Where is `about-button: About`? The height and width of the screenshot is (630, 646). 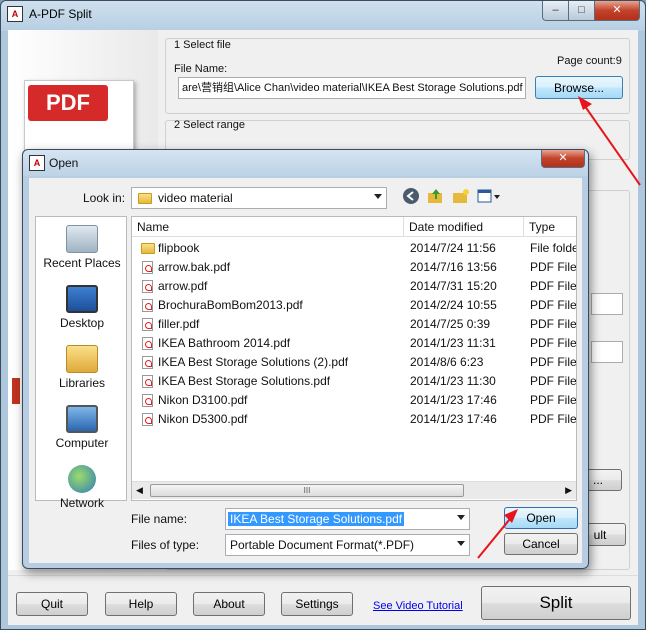
about-button: About is located at coordinates (229, 604).